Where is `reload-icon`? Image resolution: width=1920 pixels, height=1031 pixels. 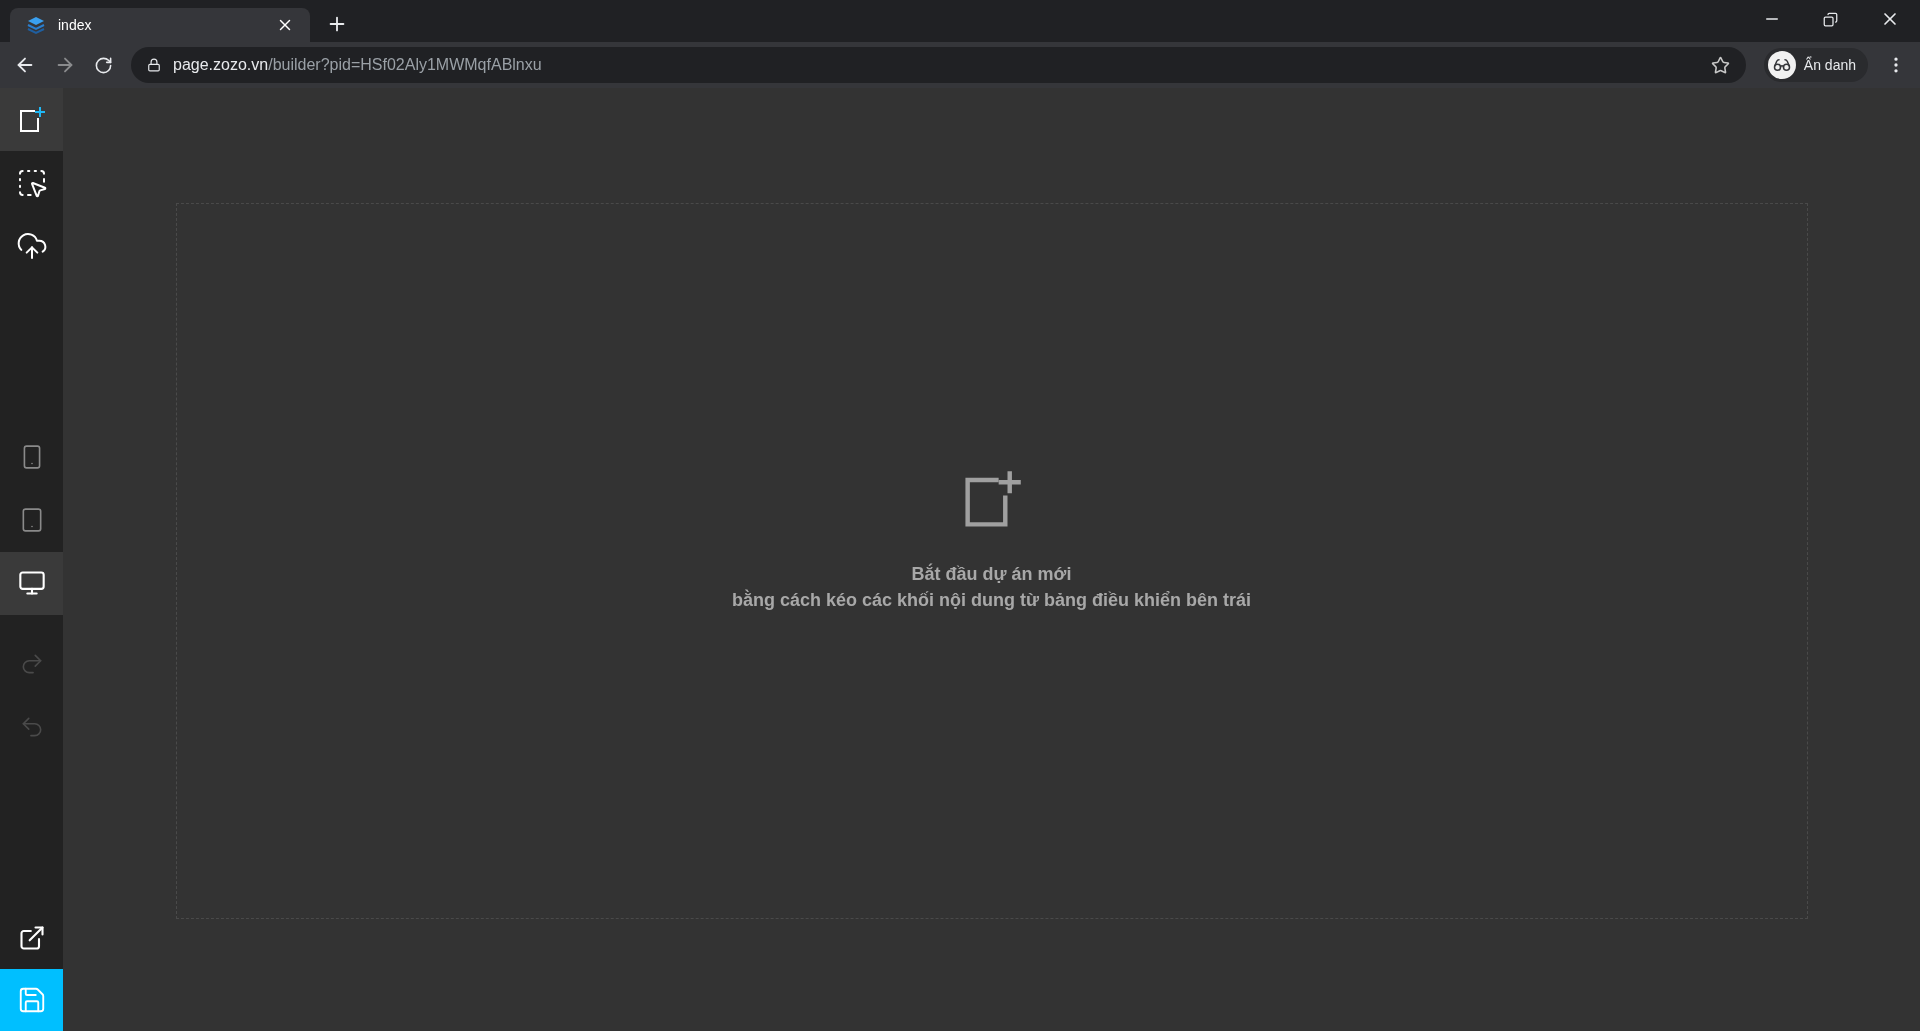 reload-icon is located at coordinates (103, 65).